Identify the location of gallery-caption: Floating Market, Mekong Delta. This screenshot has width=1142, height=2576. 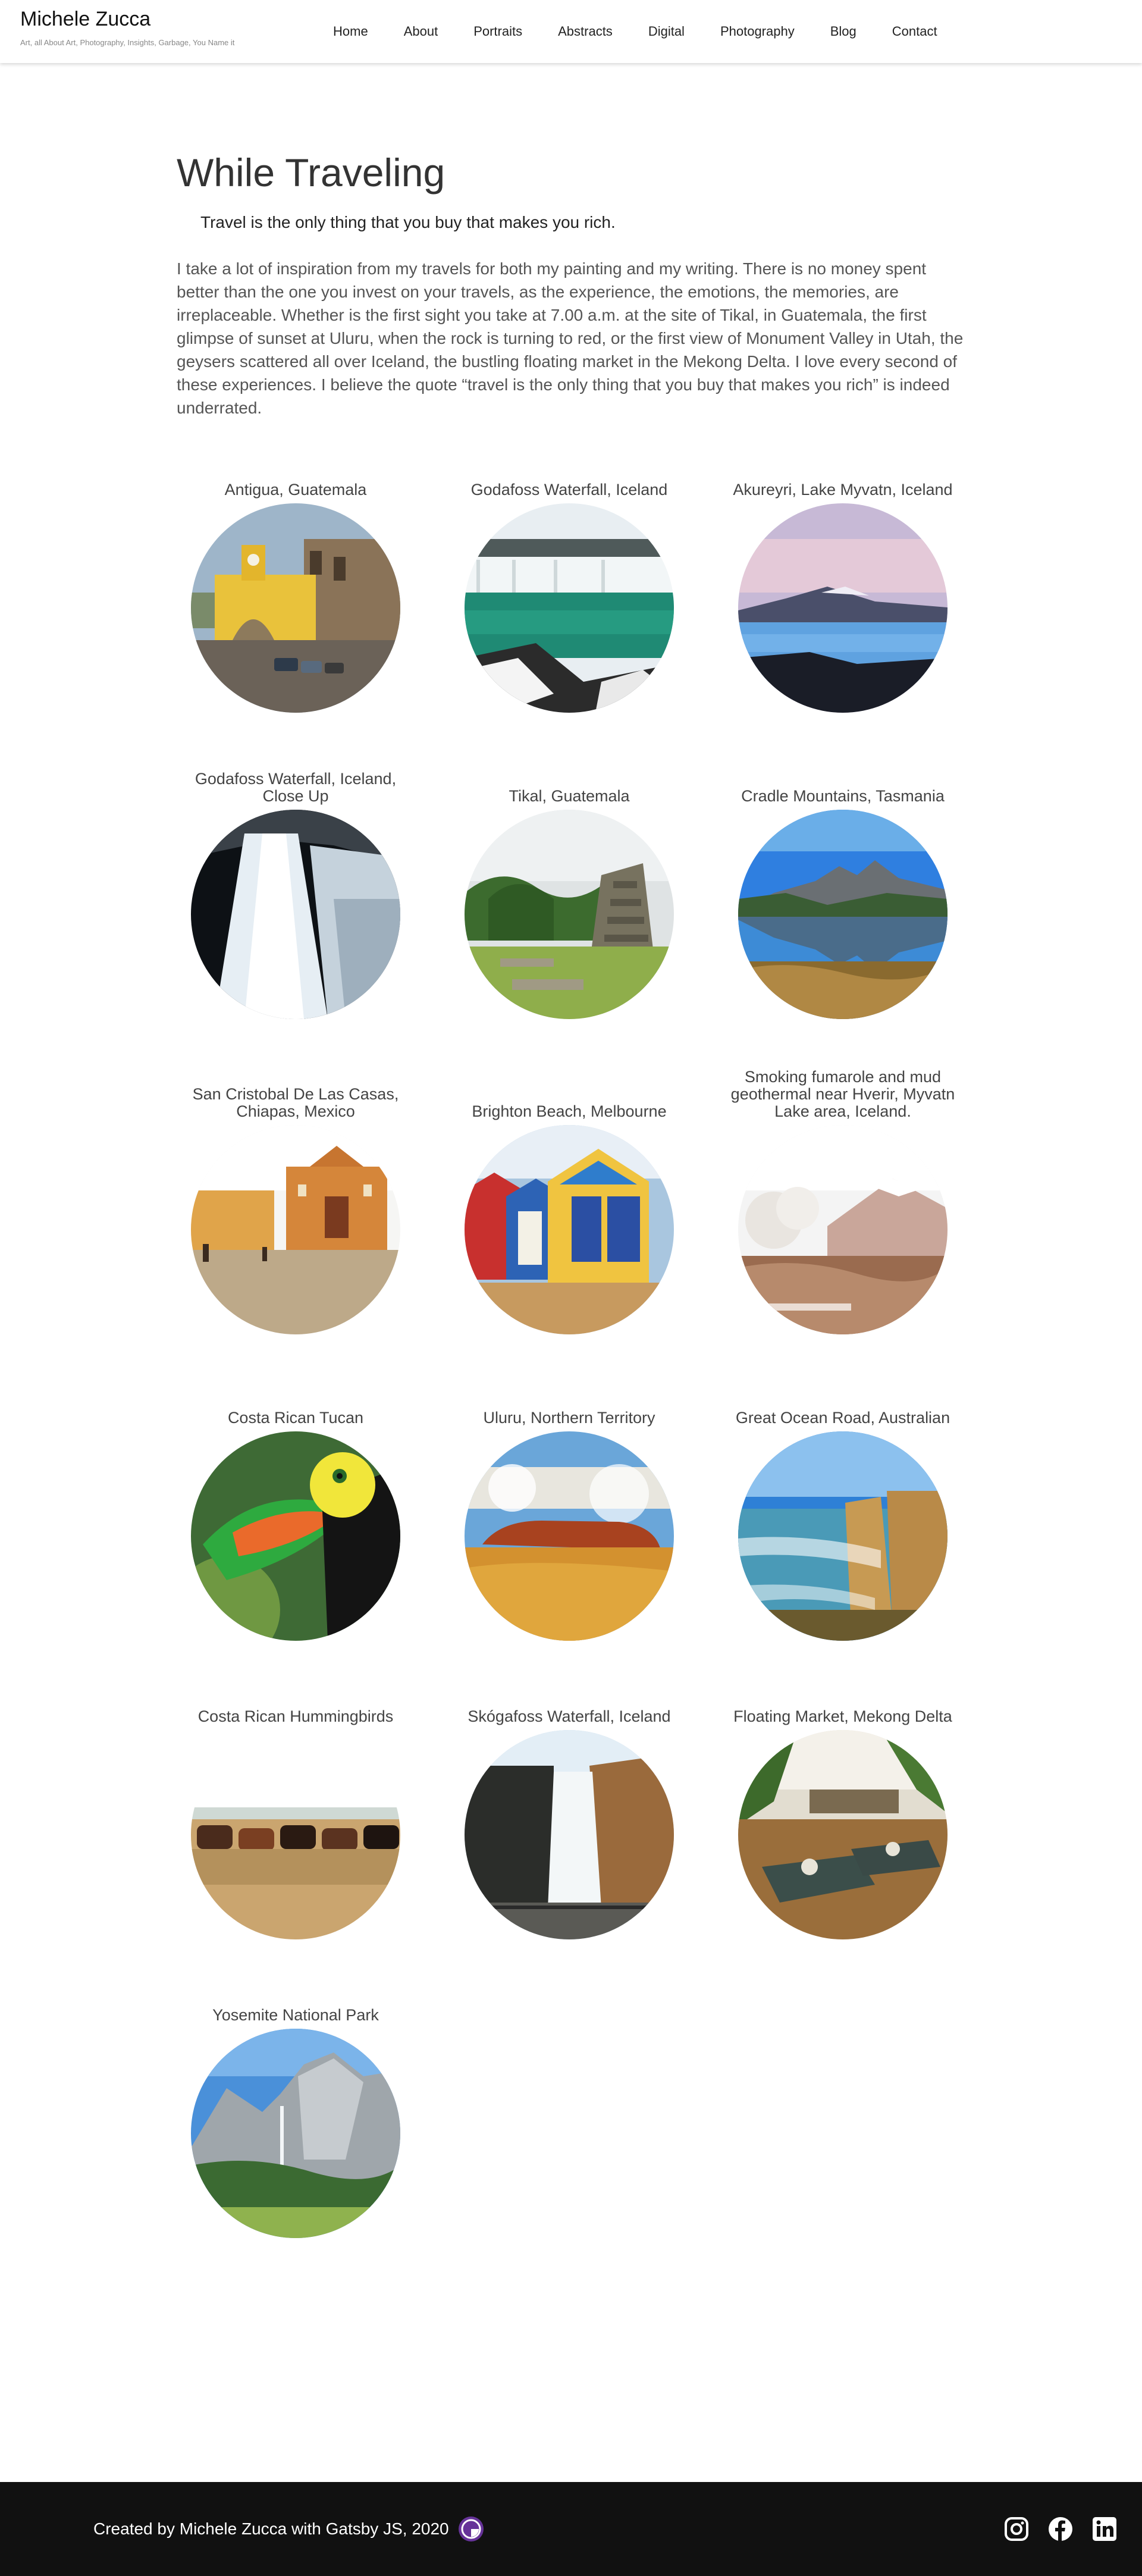
(842, 1716).